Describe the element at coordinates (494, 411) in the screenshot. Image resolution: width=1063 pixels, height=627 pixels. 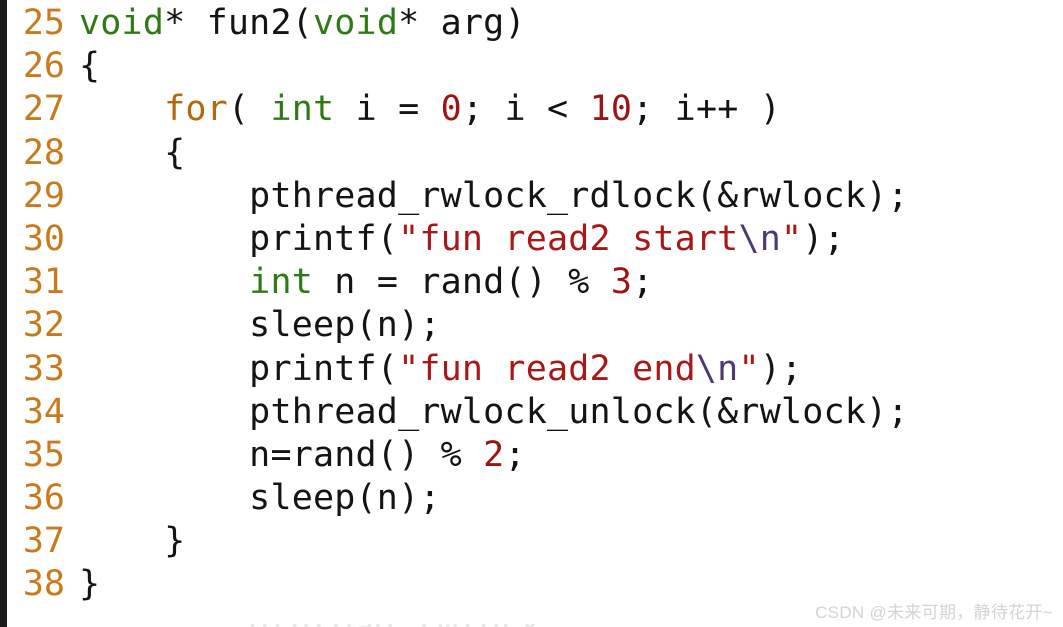
I see `token-plain: pthread_rwlock_unlock(&rwlock);` at that location.